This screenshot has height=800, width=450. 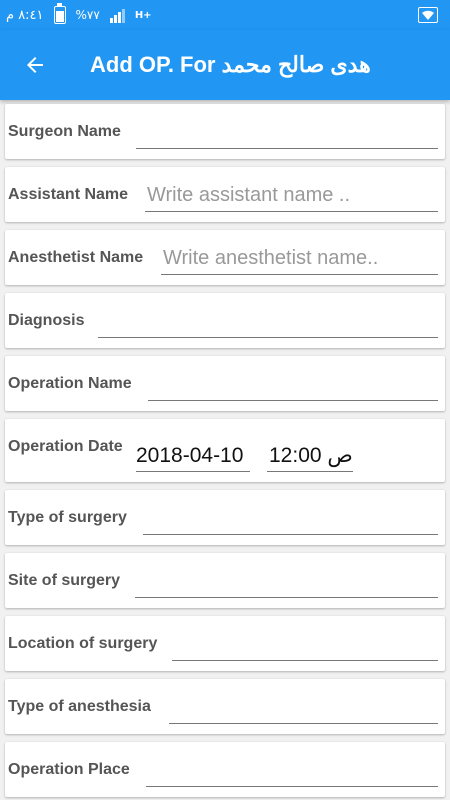 I want to click on network-type: H+, so click(x=143, y=15).